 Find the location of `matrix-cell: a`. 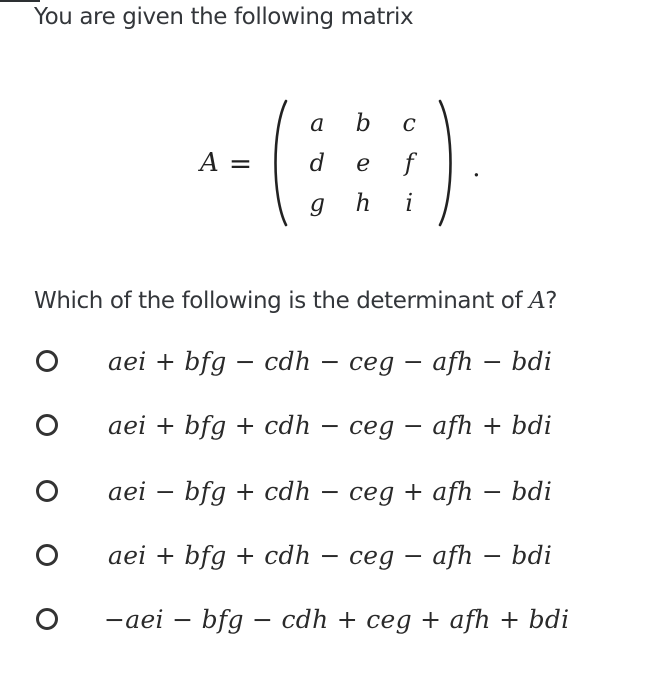

matrix-cell: a is located at coordinates (317, 123).